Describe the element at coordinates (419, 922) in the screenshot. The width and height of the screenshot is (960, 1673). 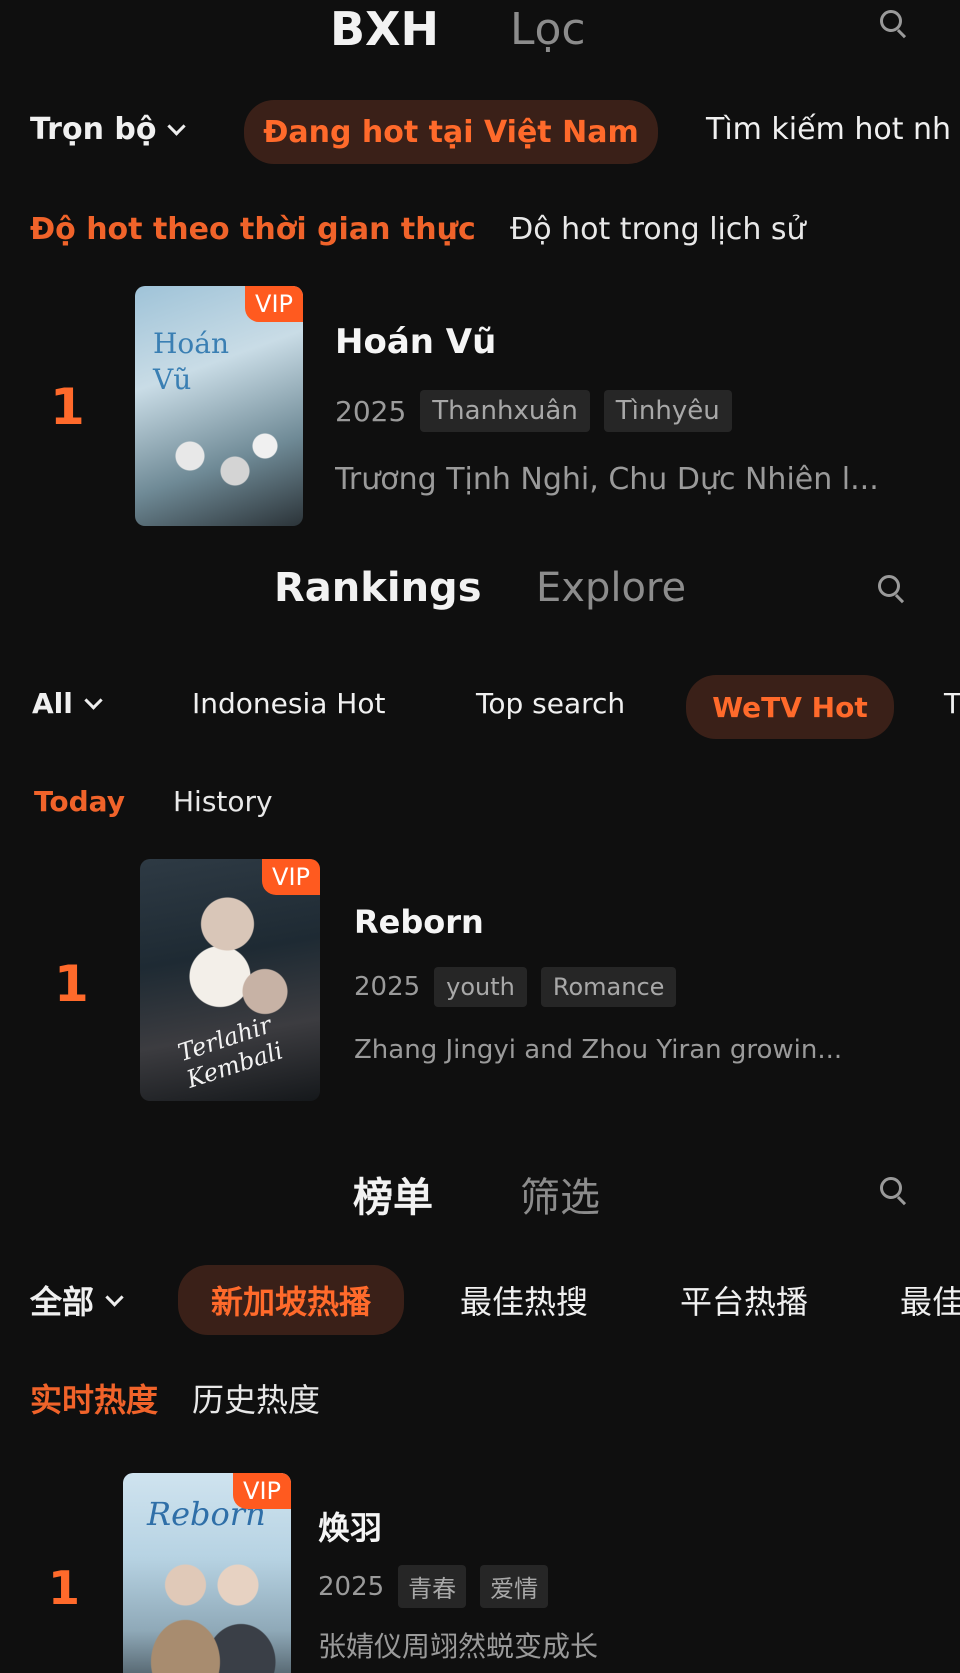
I see `drama-title: Reborn` at that location.